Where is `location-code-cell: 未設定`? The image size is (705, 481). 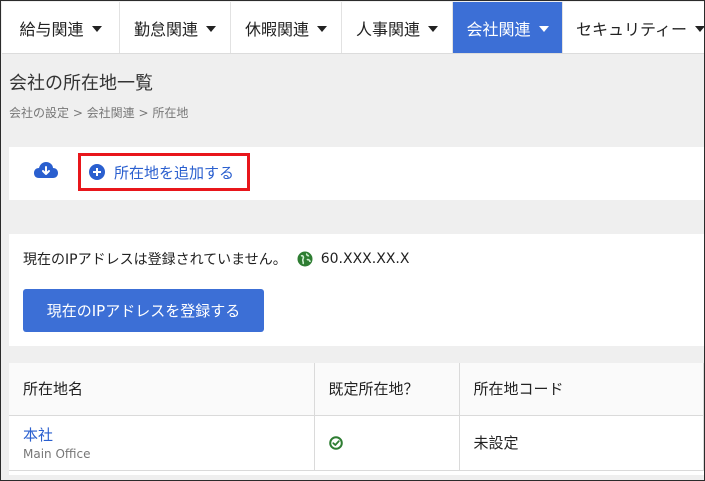 location-code-cell: 未設定 is located at coordinates (581, 443).